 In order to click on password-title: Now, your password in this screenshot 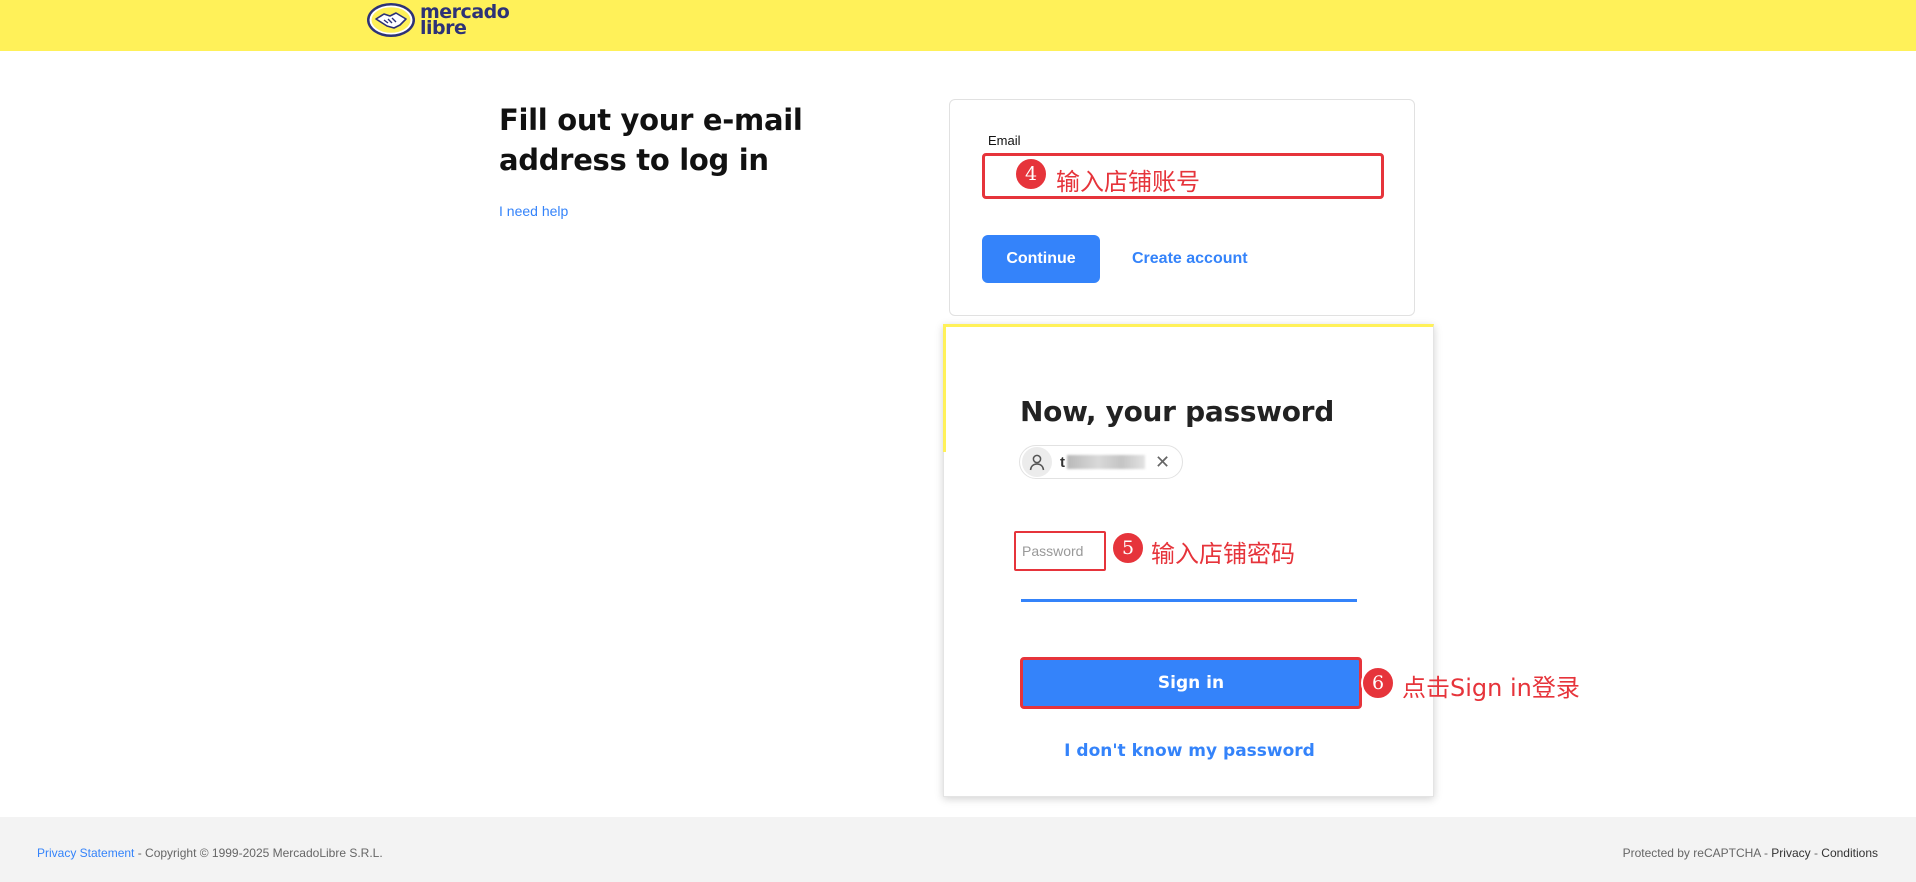, I will do `click(1177, 411)`.